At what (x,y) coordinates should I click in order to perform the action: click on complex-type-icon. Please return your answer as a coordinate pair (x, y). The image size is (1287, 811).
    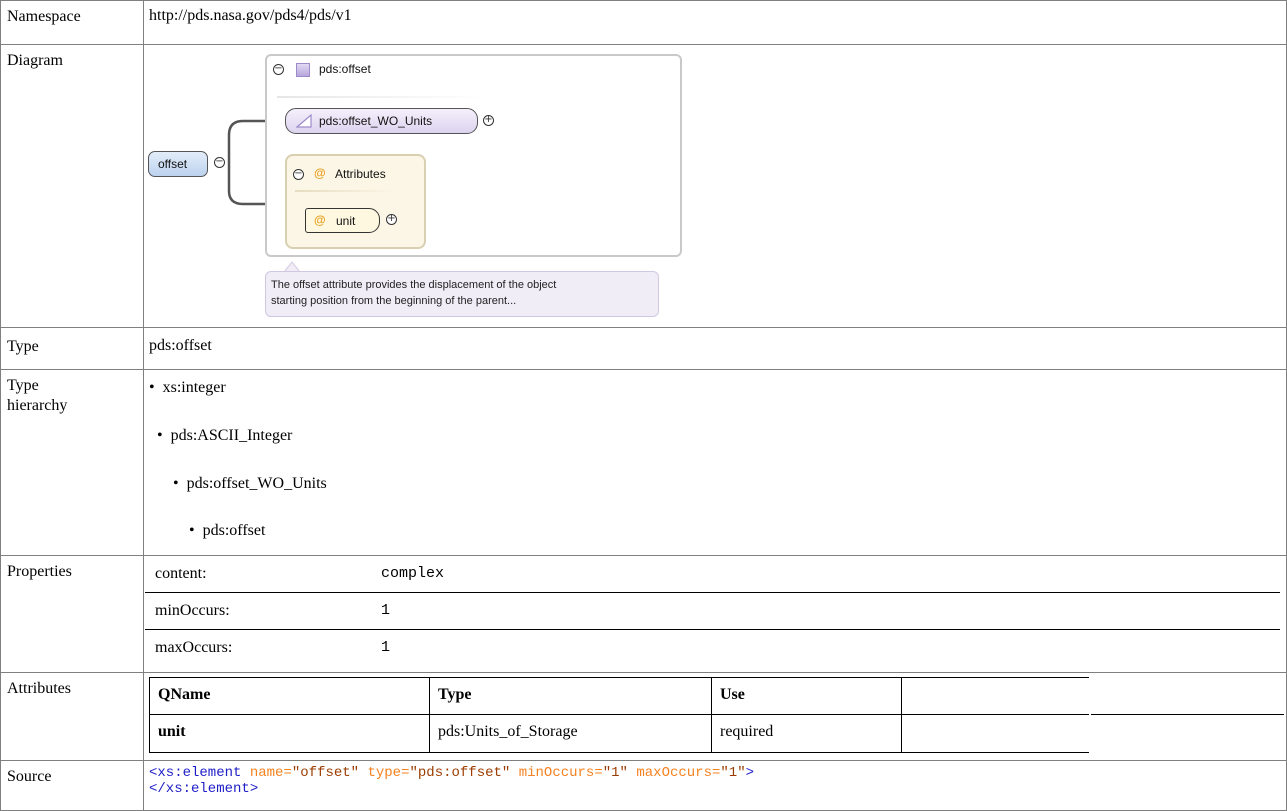
    Looking at the image, I should click on (303, 70).